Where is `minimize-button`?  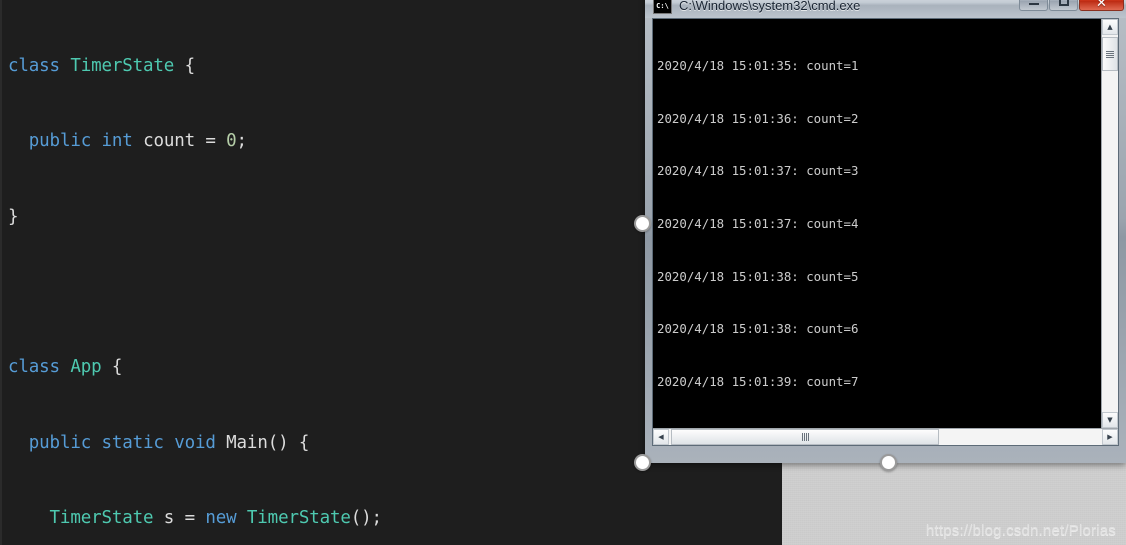 minimize-button is located at coordinates (1033, 5).